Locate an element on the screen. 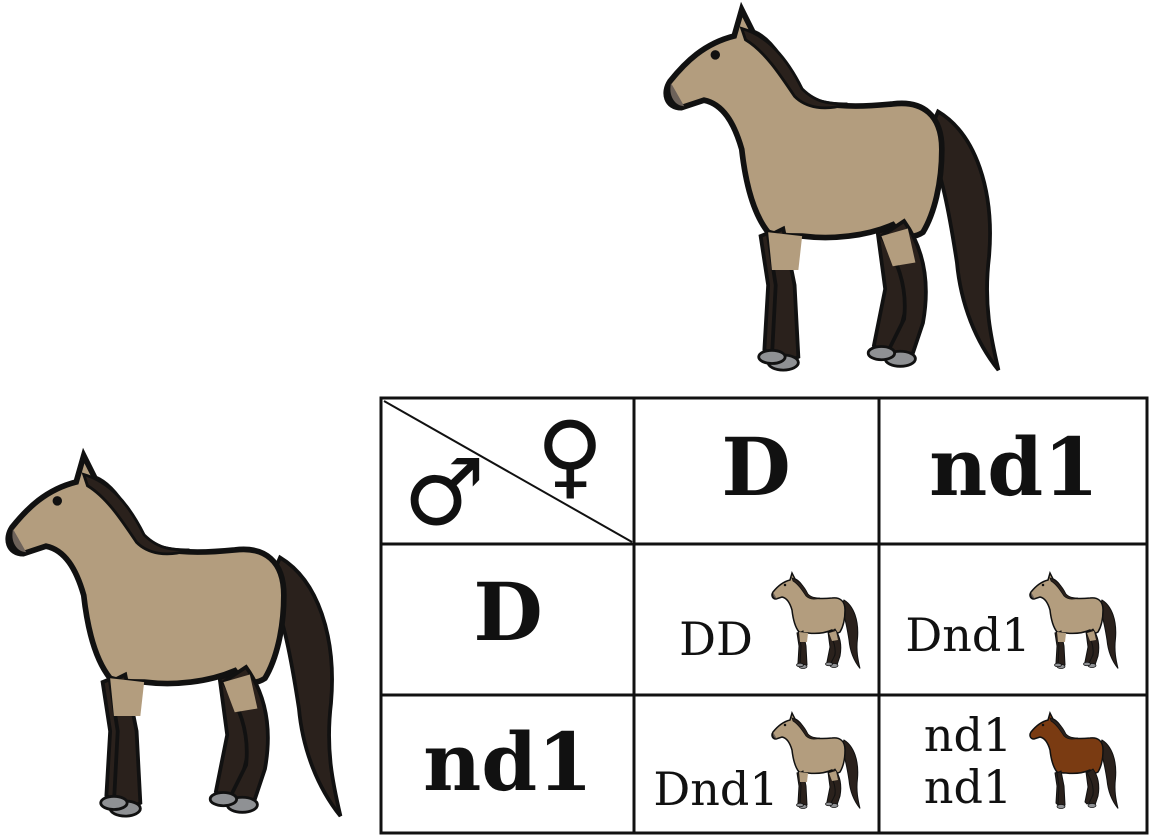 The image size is (1150, 836). row-header-1: D is located at coordinates (507, 612).